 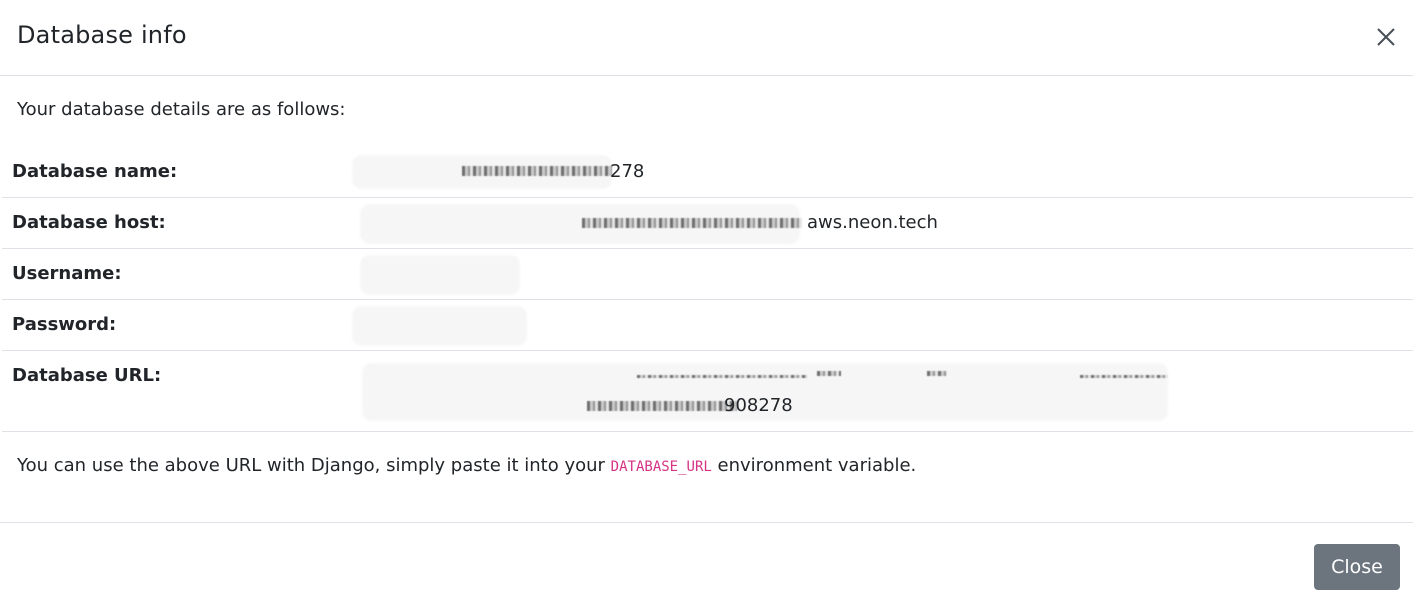 I want to click on value-database-host: aws.neon.tech, so click(x=872, y=222).